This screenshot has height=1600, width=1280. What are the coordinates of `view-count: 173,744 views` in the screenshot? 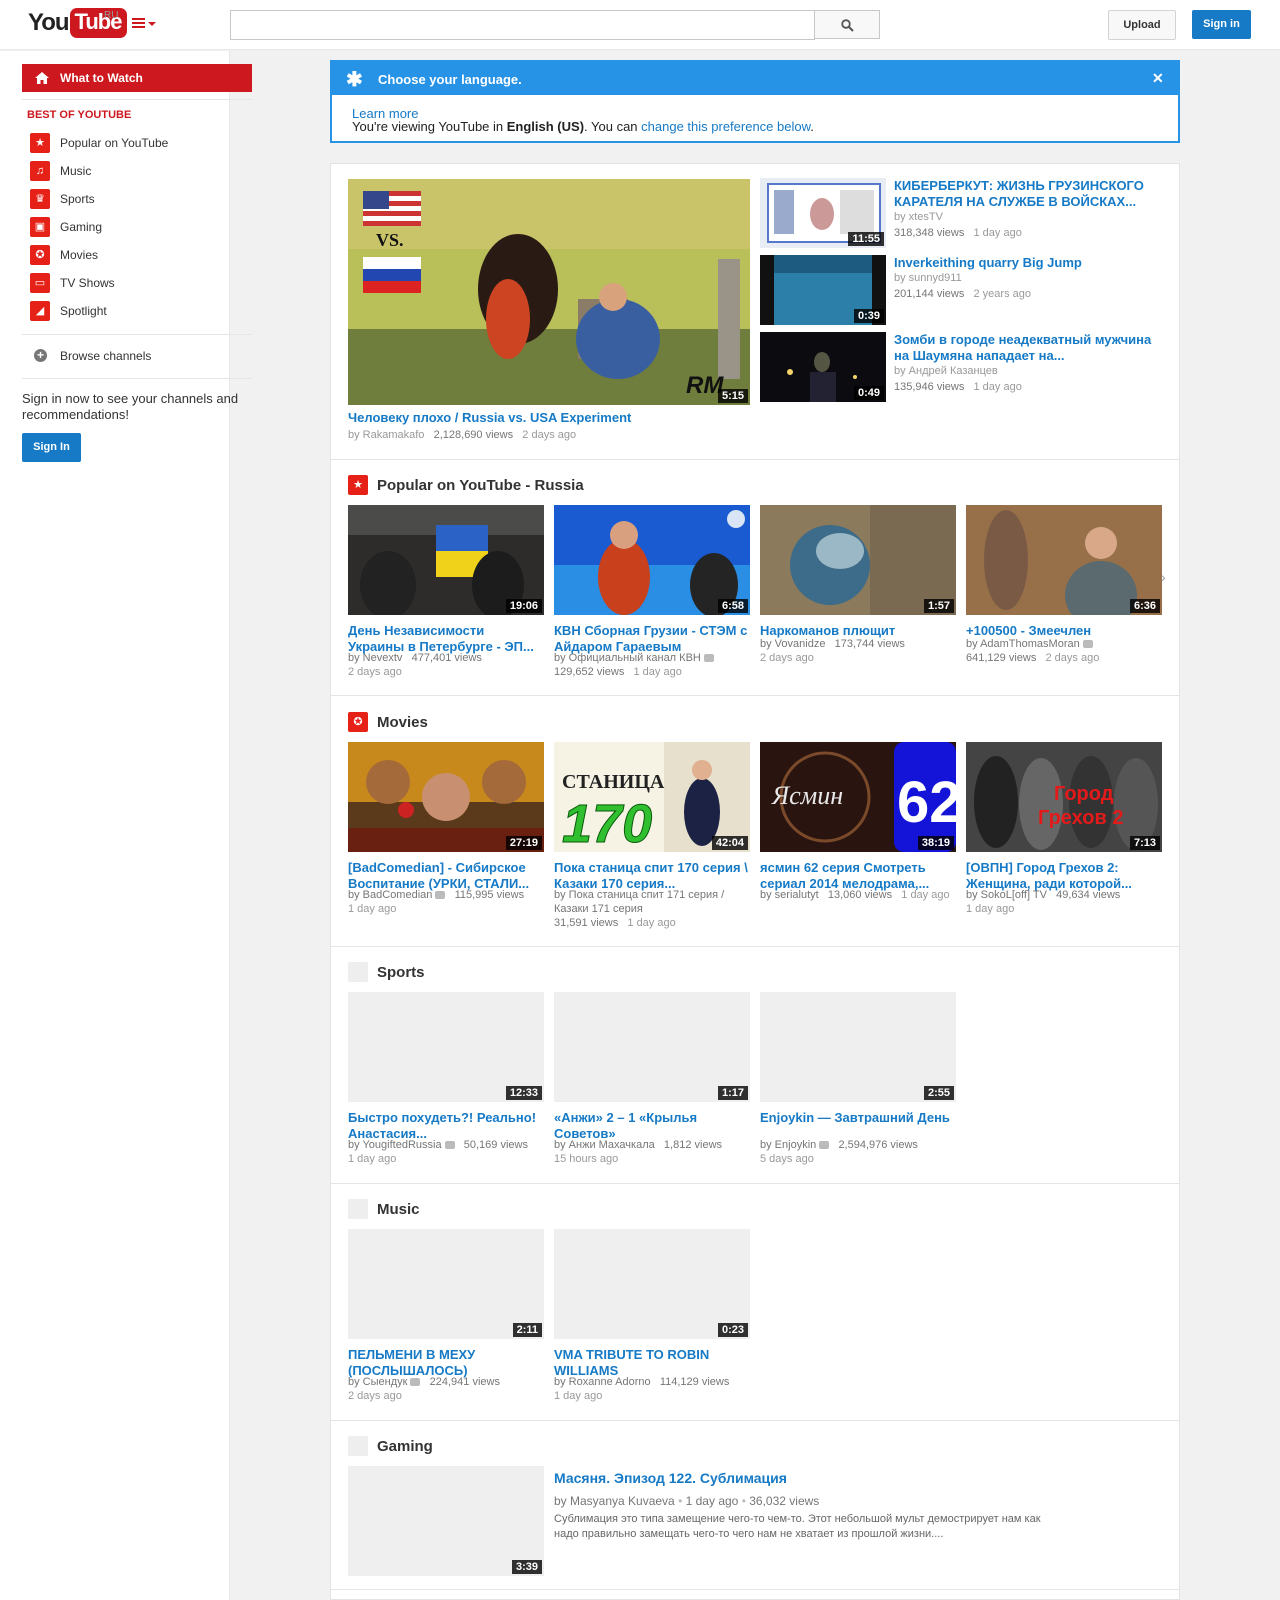 It's located at (869, 644).